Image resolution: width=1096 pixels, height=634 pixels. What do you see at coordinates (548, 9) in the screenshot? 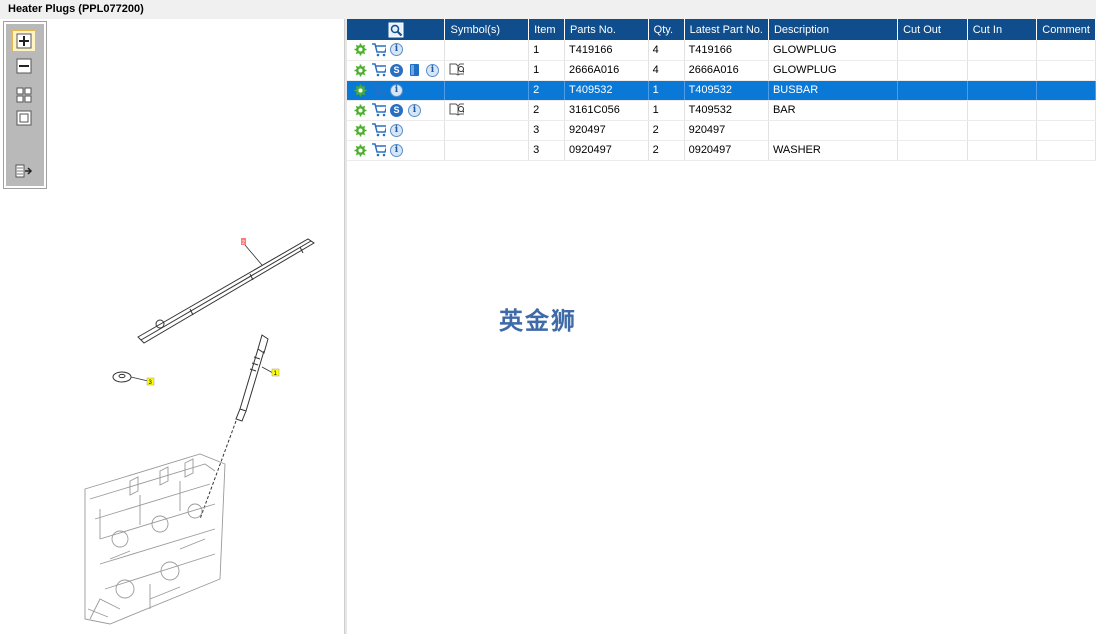
I see `window-title: Heater Plugs (PPL077200)` at bounding box center [548, 9].